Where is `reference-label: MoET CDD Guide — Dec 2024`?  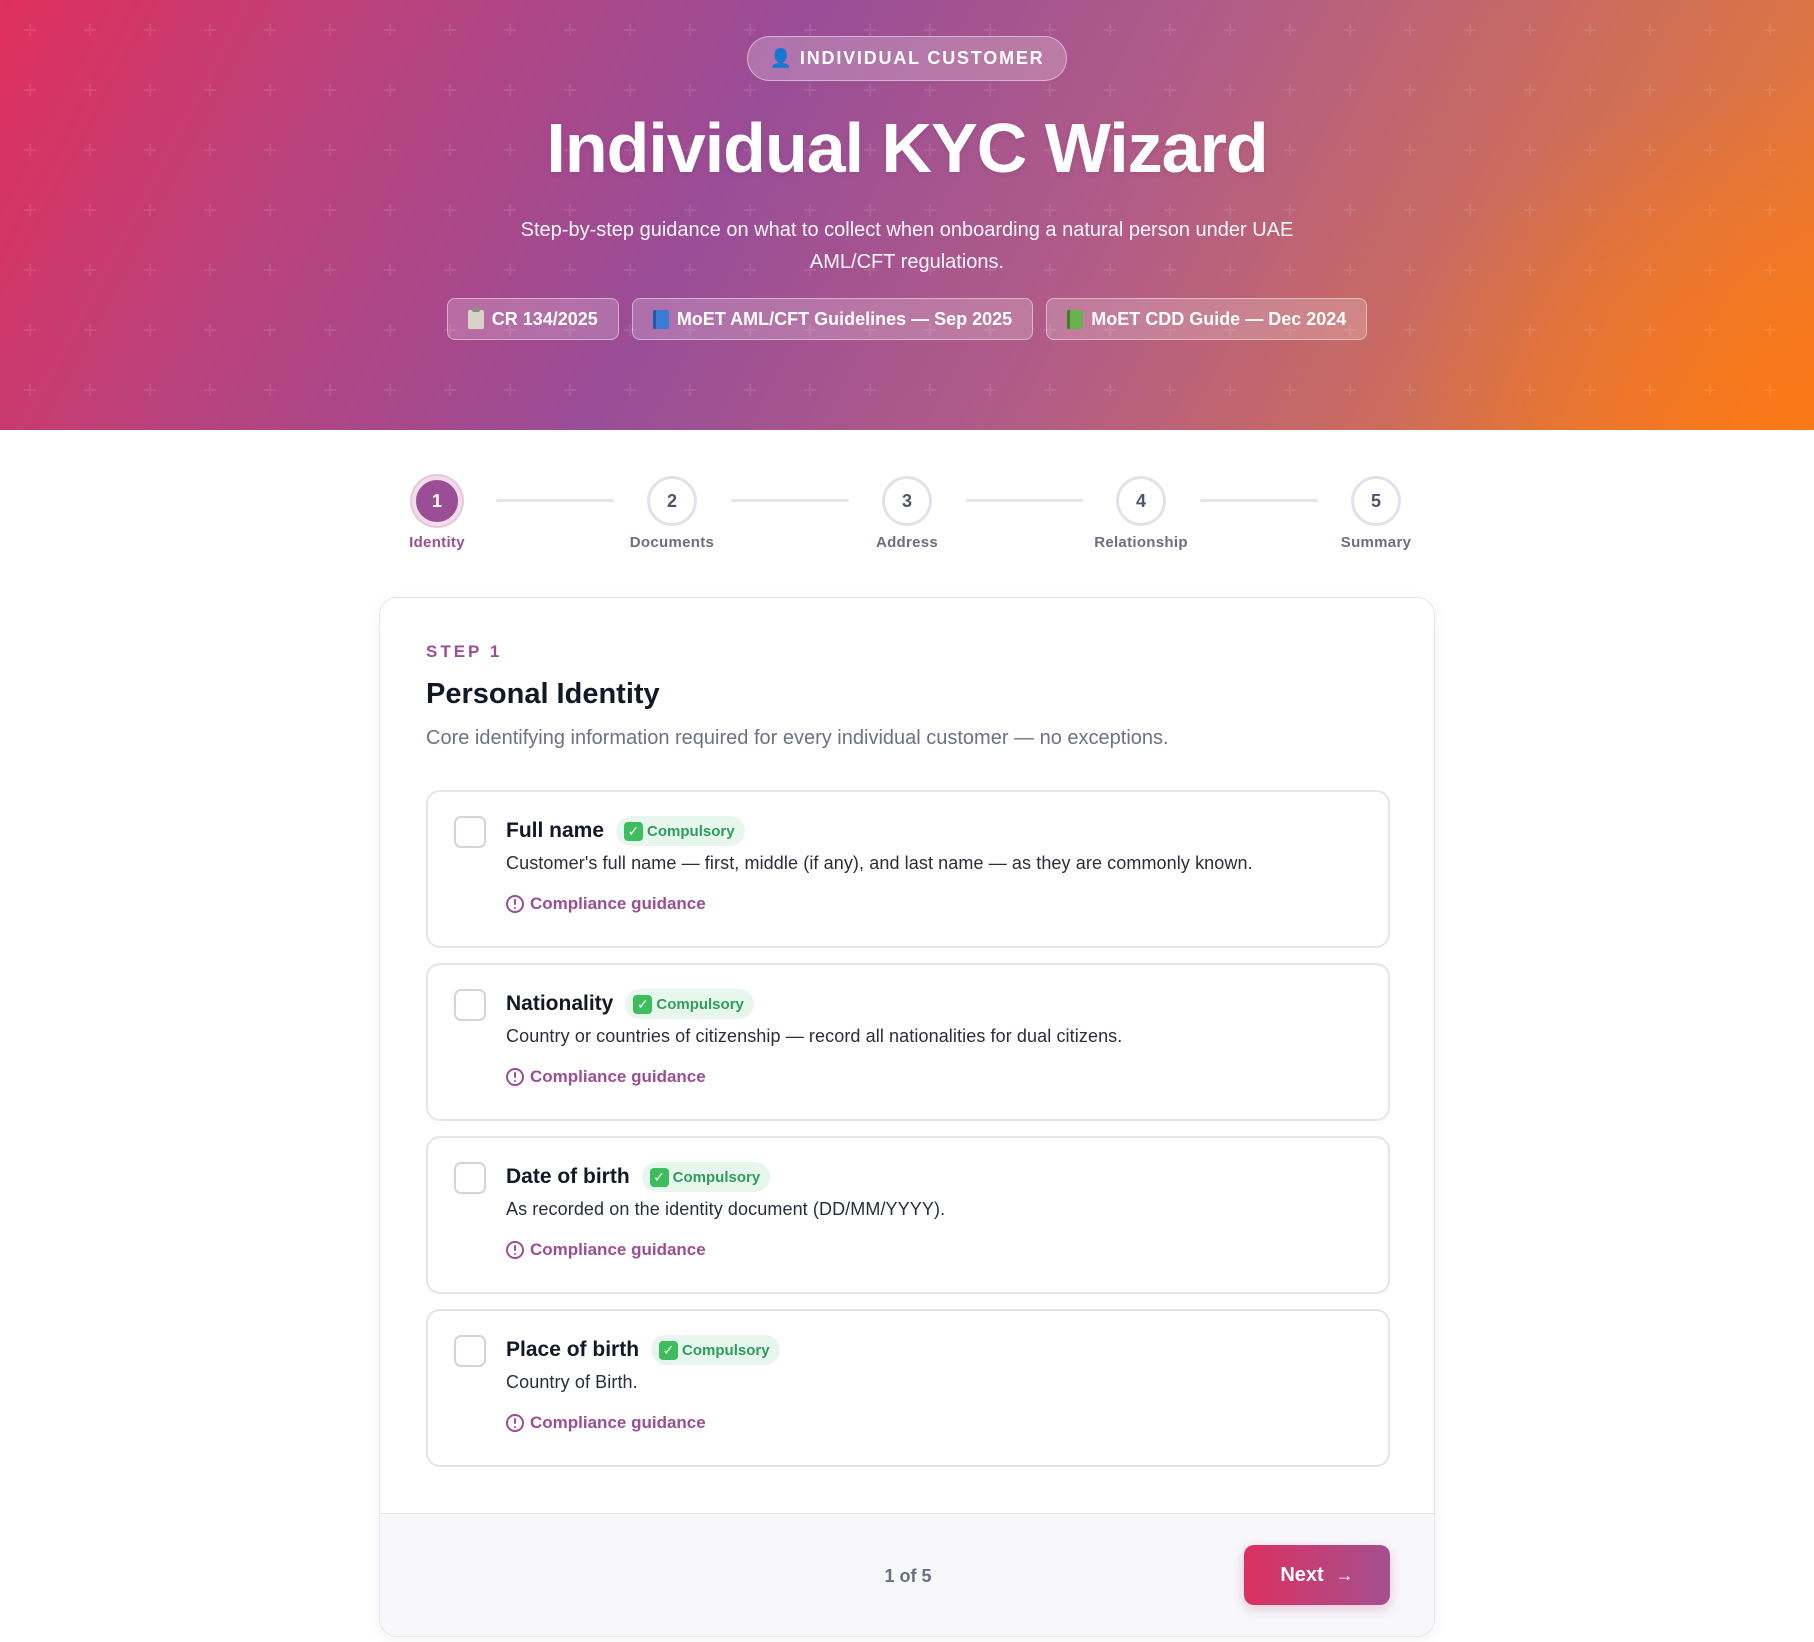 reference-label: MoET CDD Guide — Dec 2024 is located at coordinates (1219, 318).